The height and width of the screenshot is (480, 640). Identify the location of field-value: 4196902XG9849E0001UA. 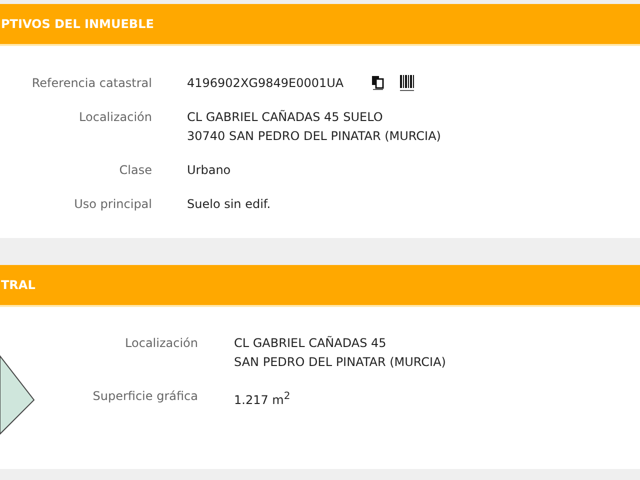
(265, 83).